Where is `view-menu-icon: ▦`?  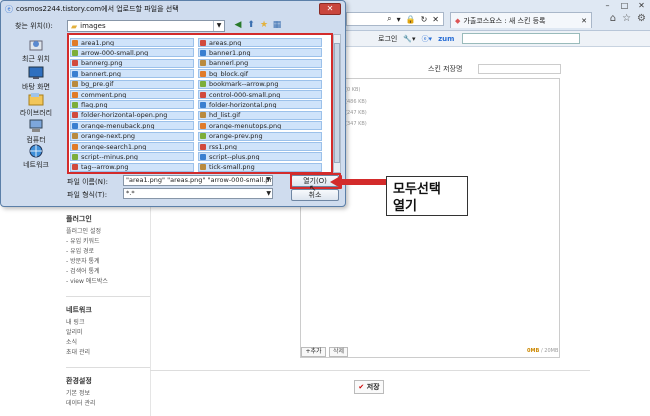 view-menu-icon: ▦ is located at coordinates (277, 25).